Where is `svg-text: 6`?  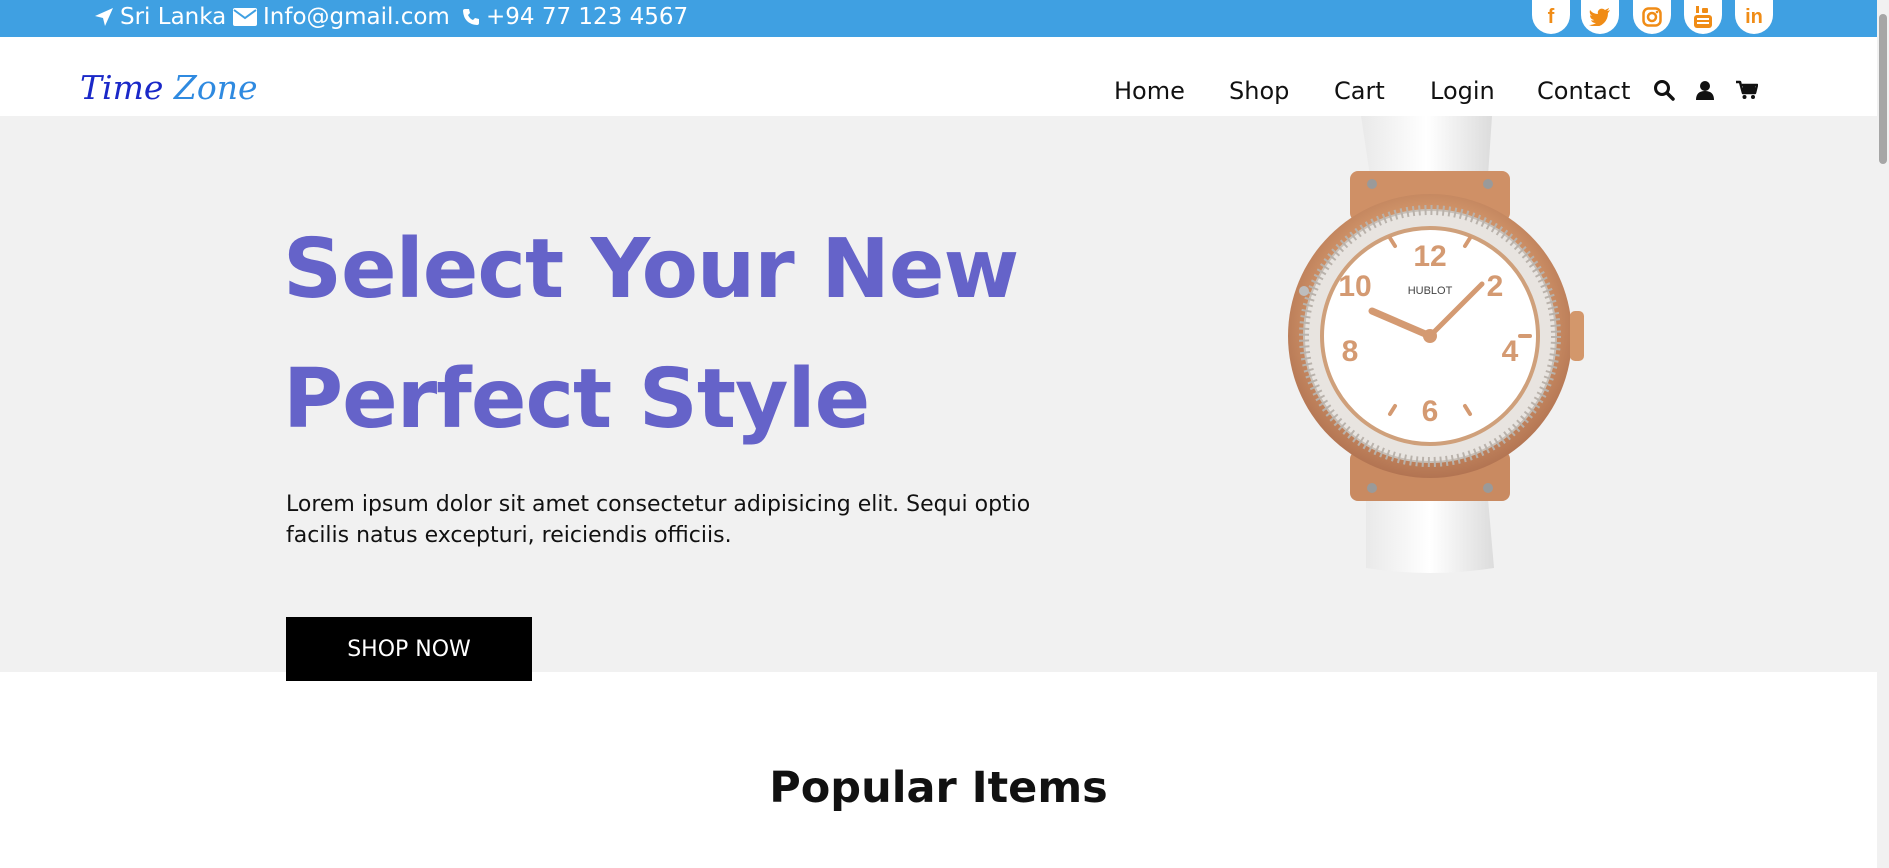
svg-text: 6 is located at coordinates (1430, 411).